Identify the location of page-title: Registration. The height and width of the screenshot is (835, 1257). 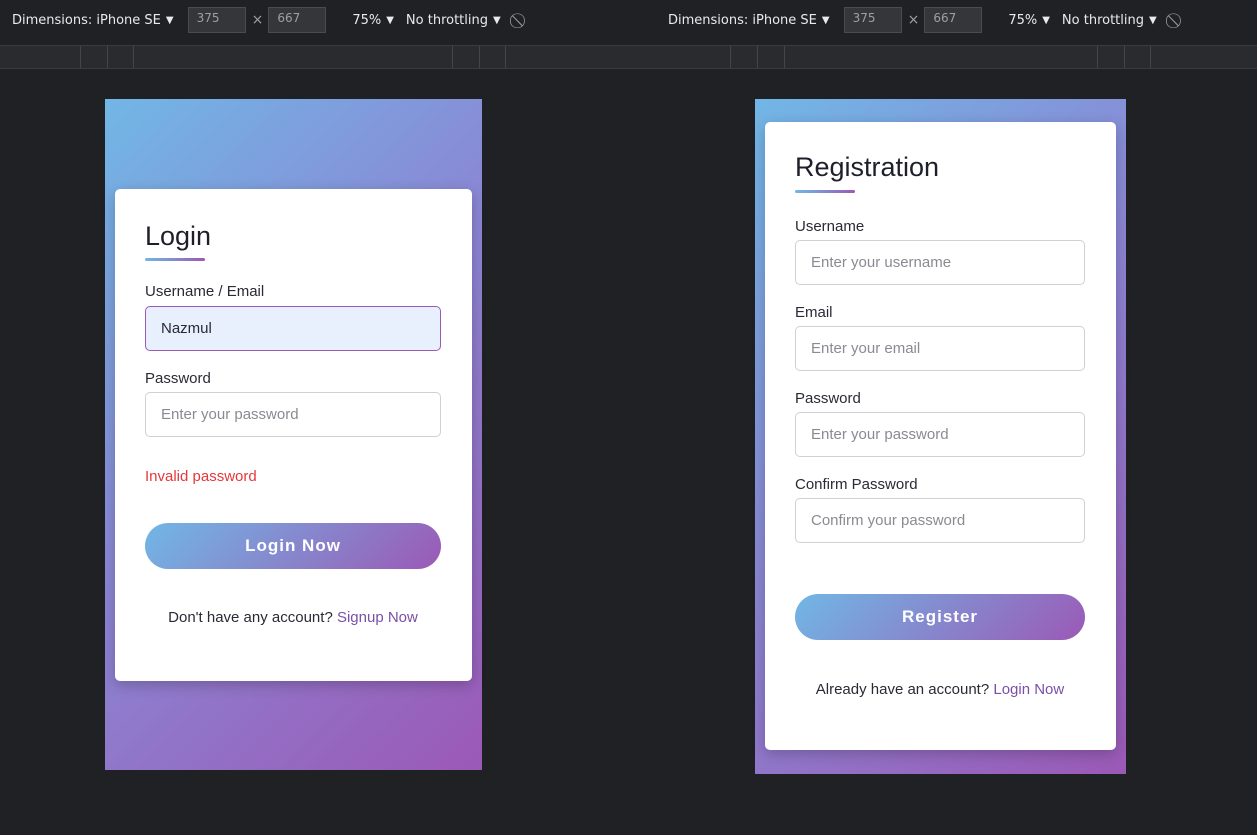
(867, 167).